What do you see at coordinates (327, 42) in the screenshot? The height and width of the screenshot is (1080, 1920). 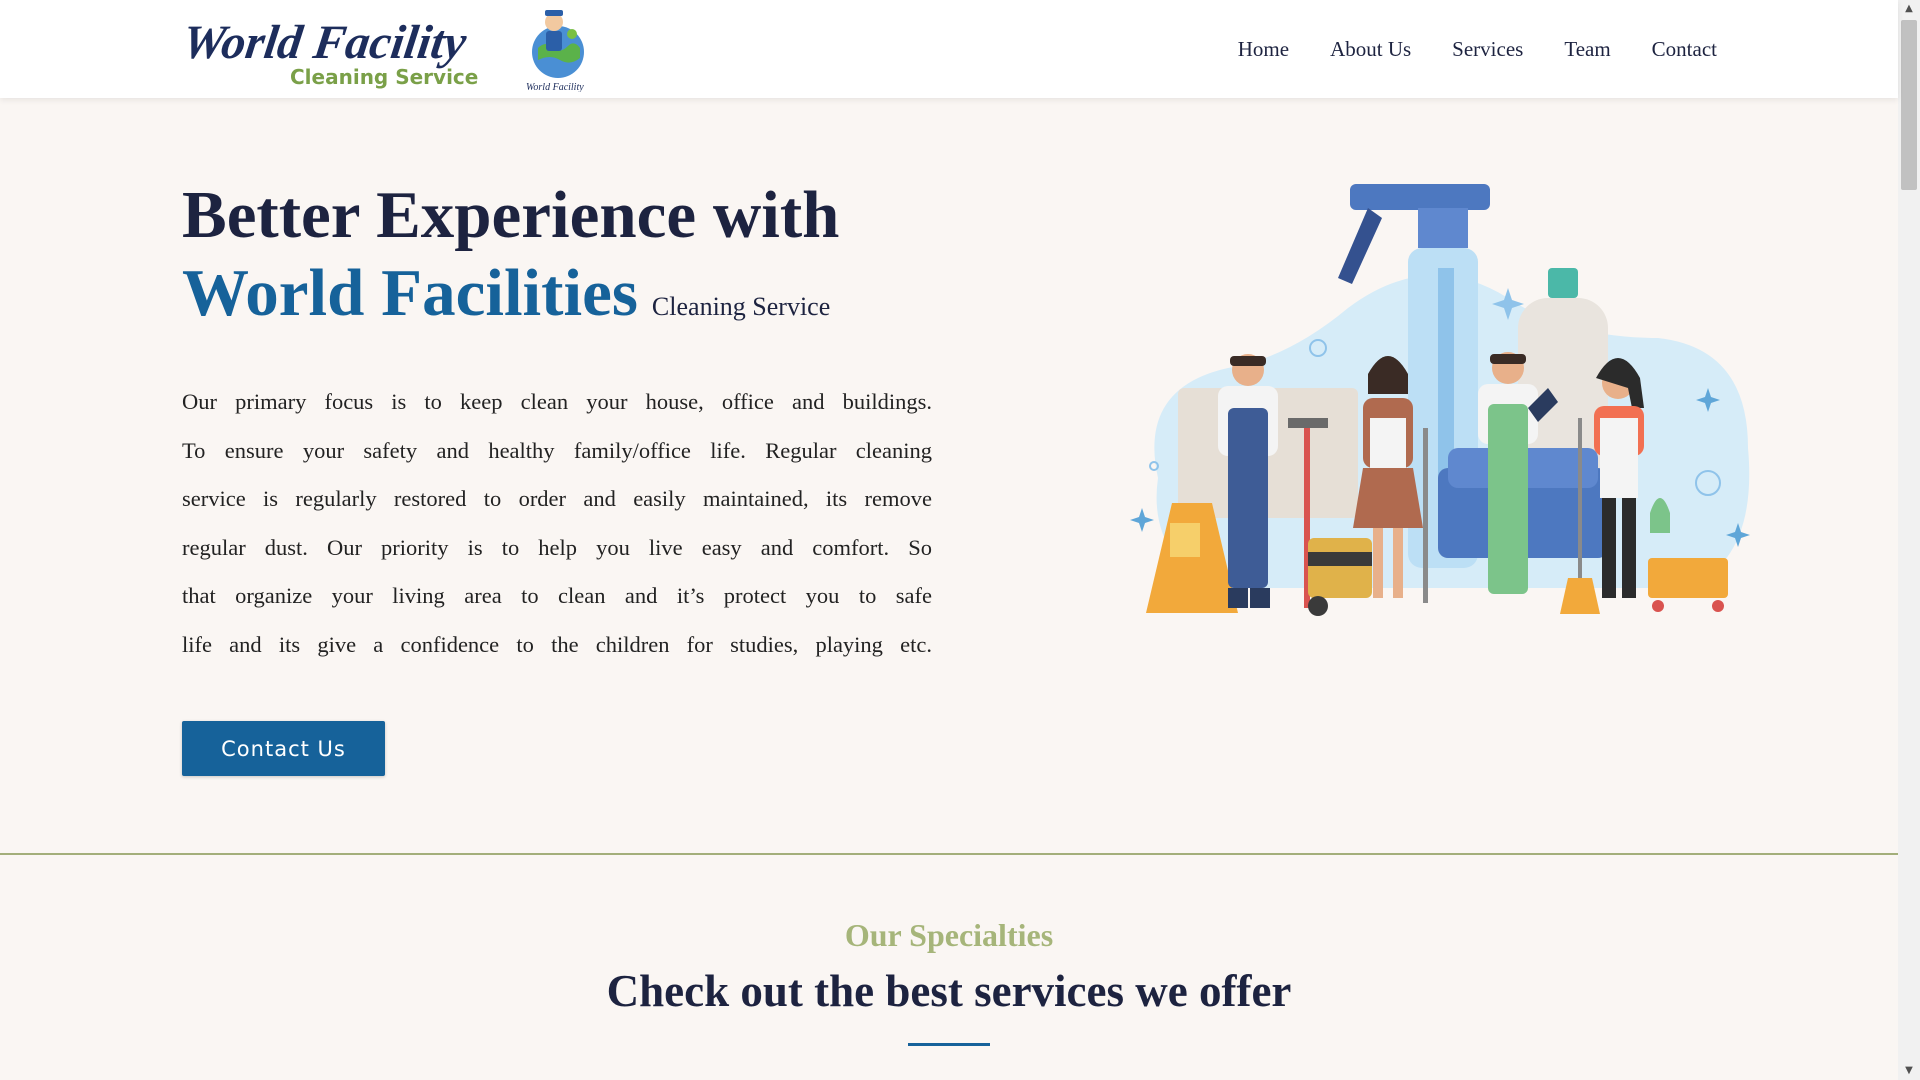 I see `logo-script-text: World Facility` at bounding box center [327, 42].